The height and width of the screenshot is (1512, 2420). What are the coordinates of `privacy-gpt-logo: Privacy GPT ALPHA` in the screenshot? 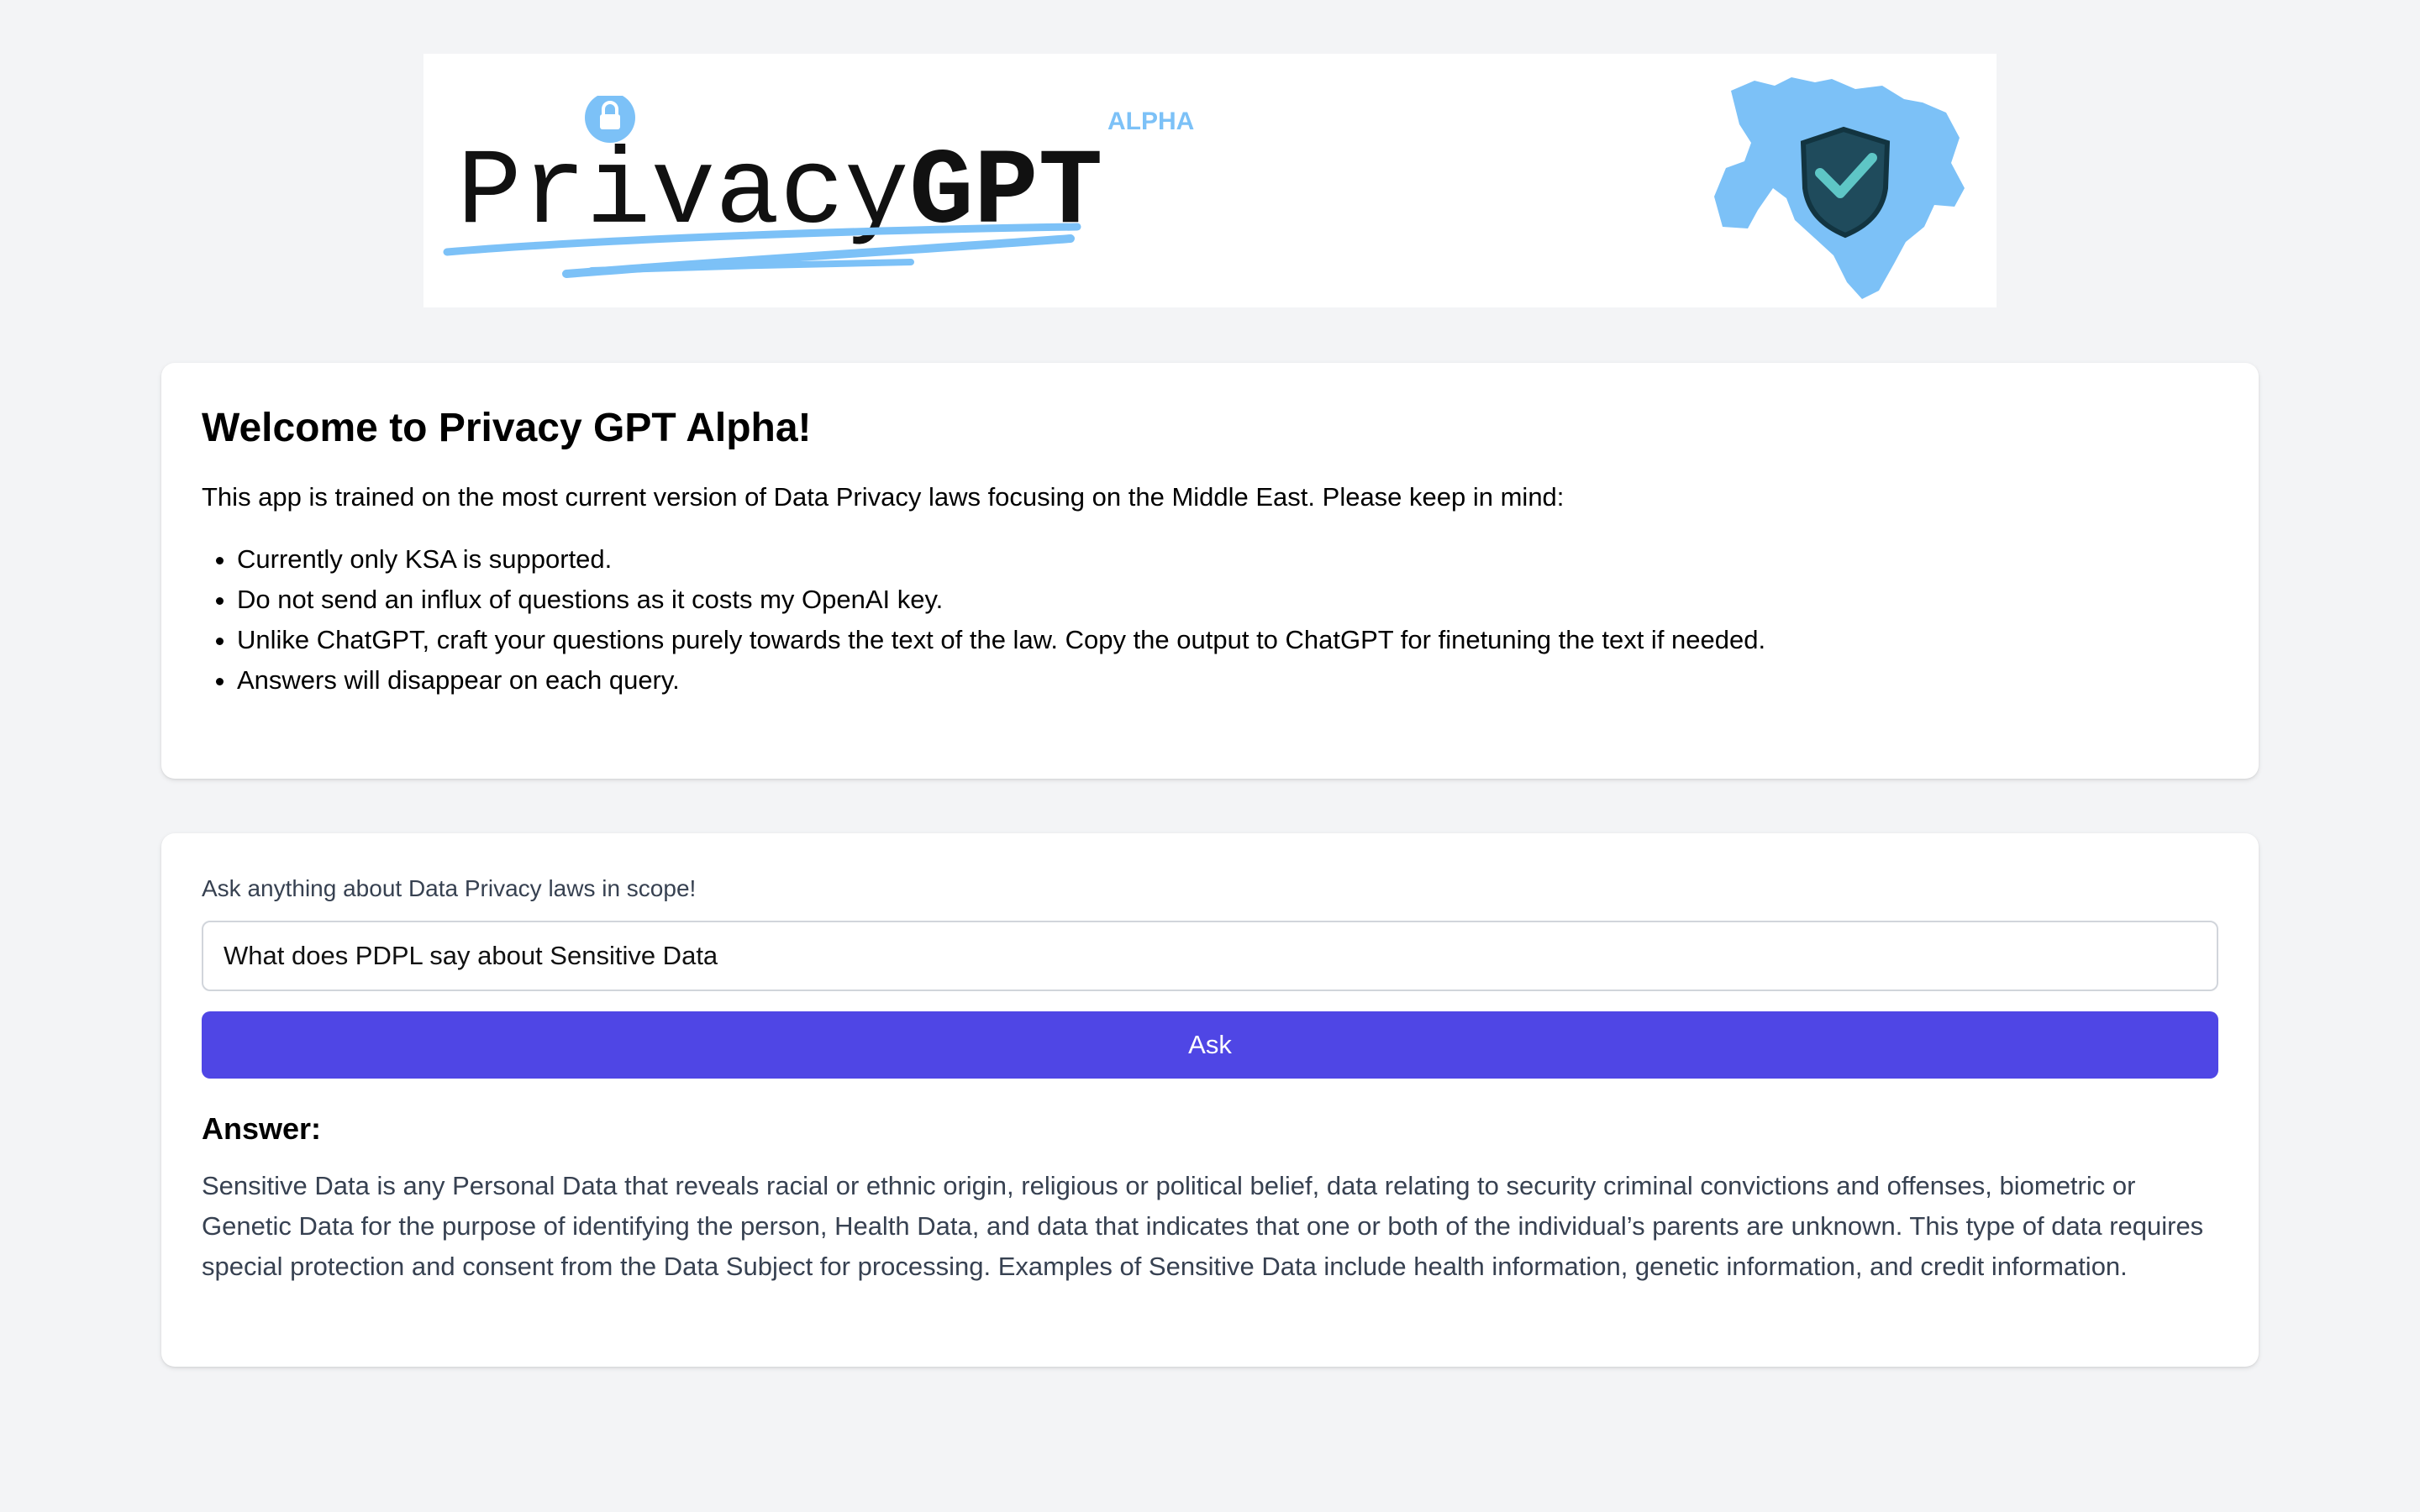 It's located at (818, 187).